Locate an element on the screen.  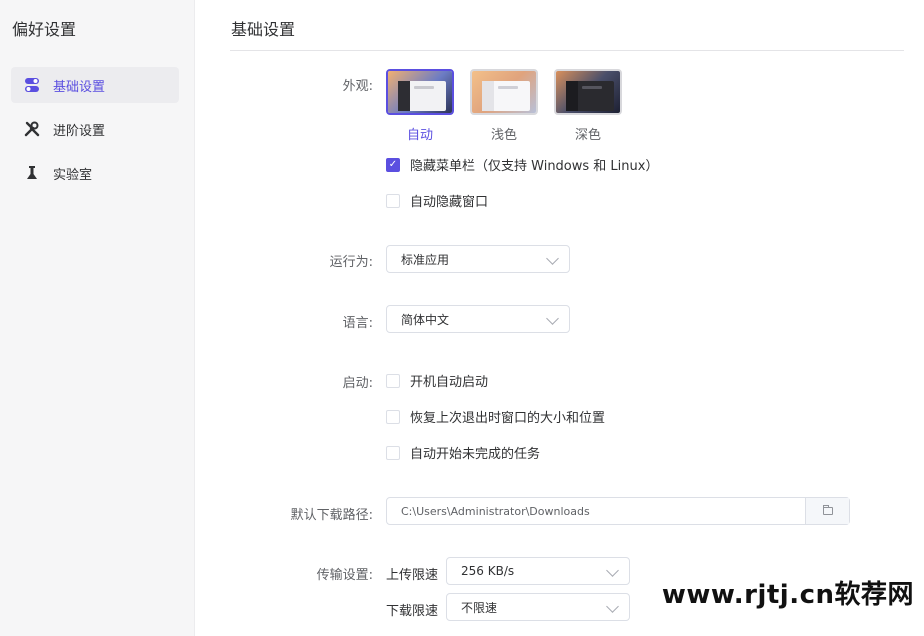
checkmark-icon: ✓ is located at coordinates (393, 164).